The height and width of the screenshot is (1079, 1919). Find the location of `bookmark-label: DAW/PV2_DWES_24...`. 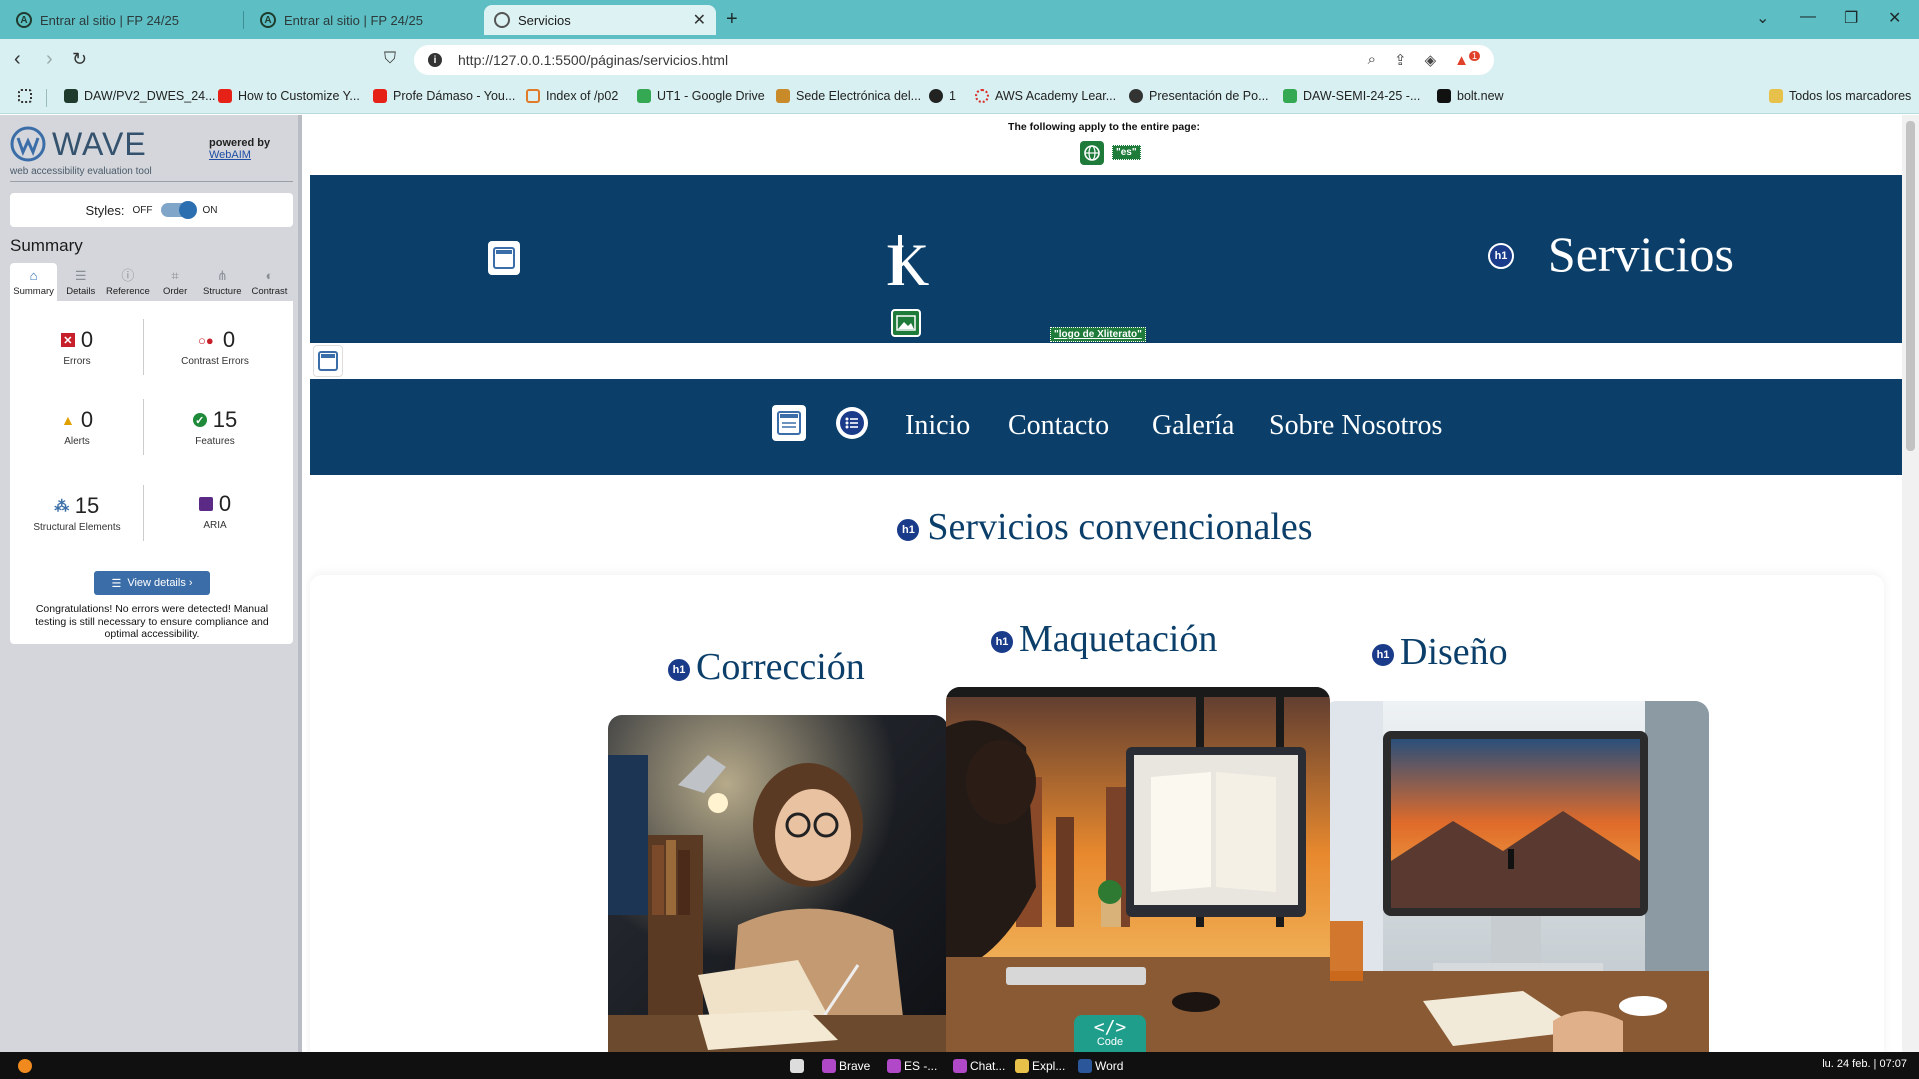

bookmark-label: DAW/PV2_DWES_24... is located at coordinates (150, 96).